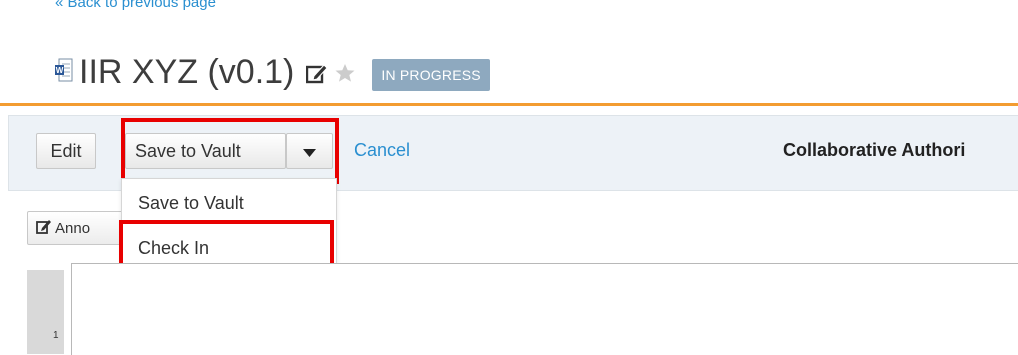 The image size is (1018, 355). What do you see at coordinates (509, 104) in the screenshot?
I see `header-divider` at bounding box center [509, 104].